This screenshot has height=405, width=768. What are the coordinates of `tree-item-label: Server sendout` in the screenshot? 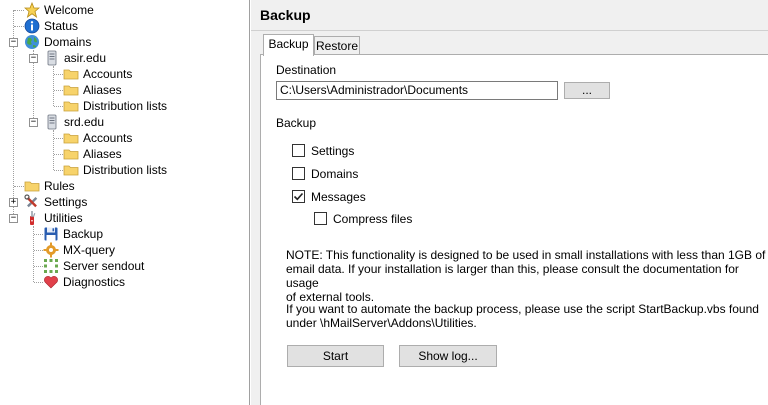 It's located at (104, 266).